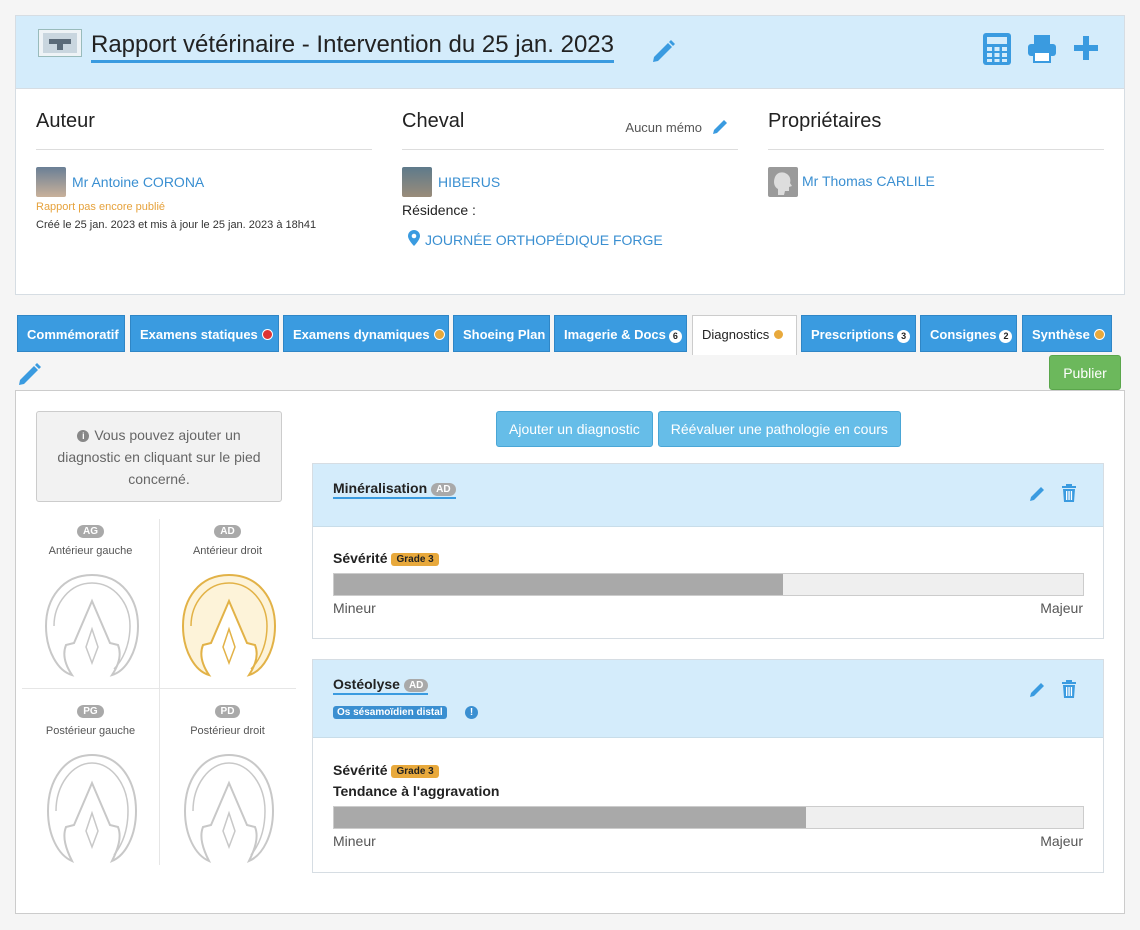 This screenshot has height=930, width=1140. What do you see at coordinates (471, 712) in the screenshot?
I see `info-icon: !` at bounding box center [471, 712].